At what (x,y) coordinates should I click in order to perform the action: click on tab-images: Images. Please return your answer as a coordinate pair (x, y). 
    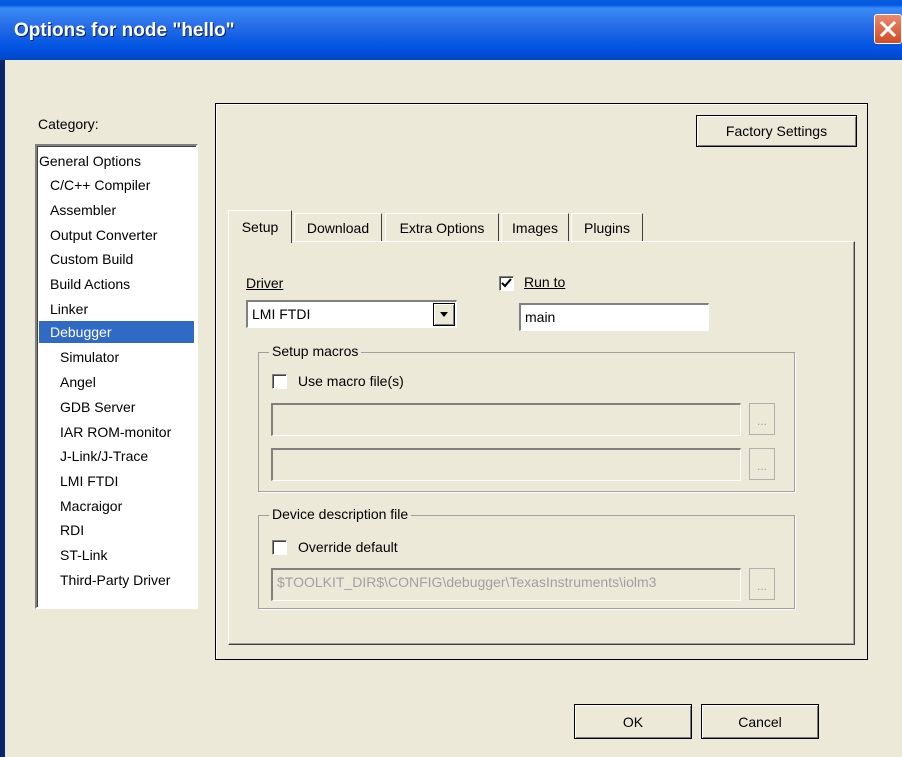
    Looking at the image, I should click on (535, 227).